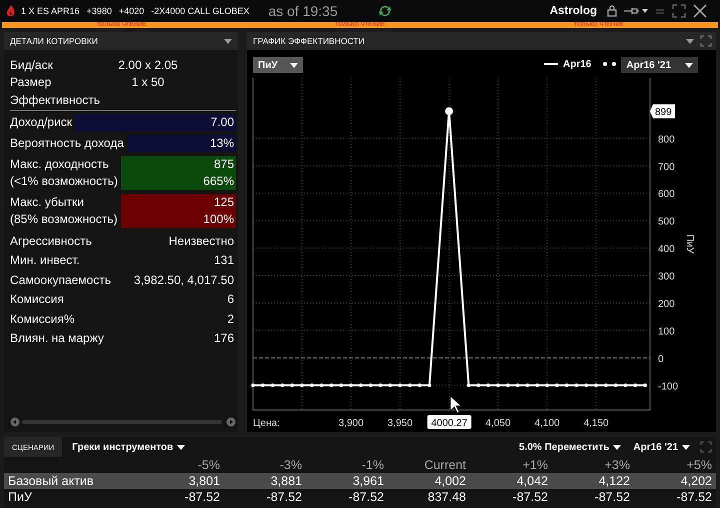 The image size is (720, 508). What do you see at coordinates (400, 423) in the screenshot?
I see `axis-label: 3,950` at bounding box center [400, 423].